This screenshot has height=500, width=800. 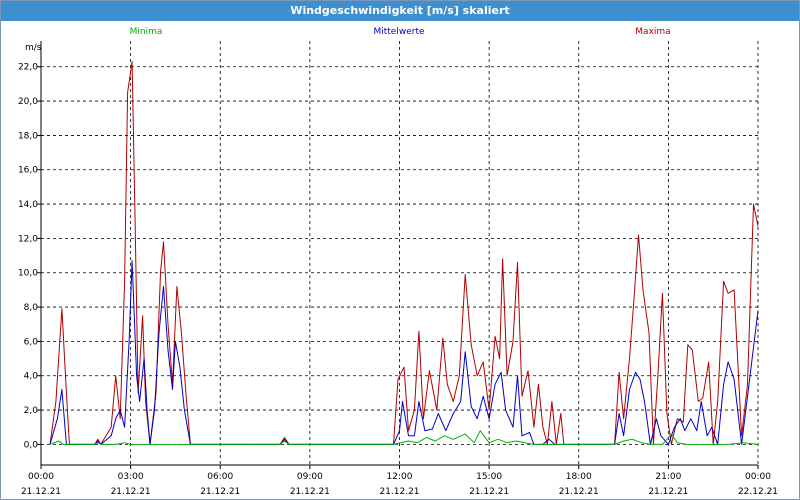 I want to click on y-axis-label: m/s, so click(x=33, y=48).